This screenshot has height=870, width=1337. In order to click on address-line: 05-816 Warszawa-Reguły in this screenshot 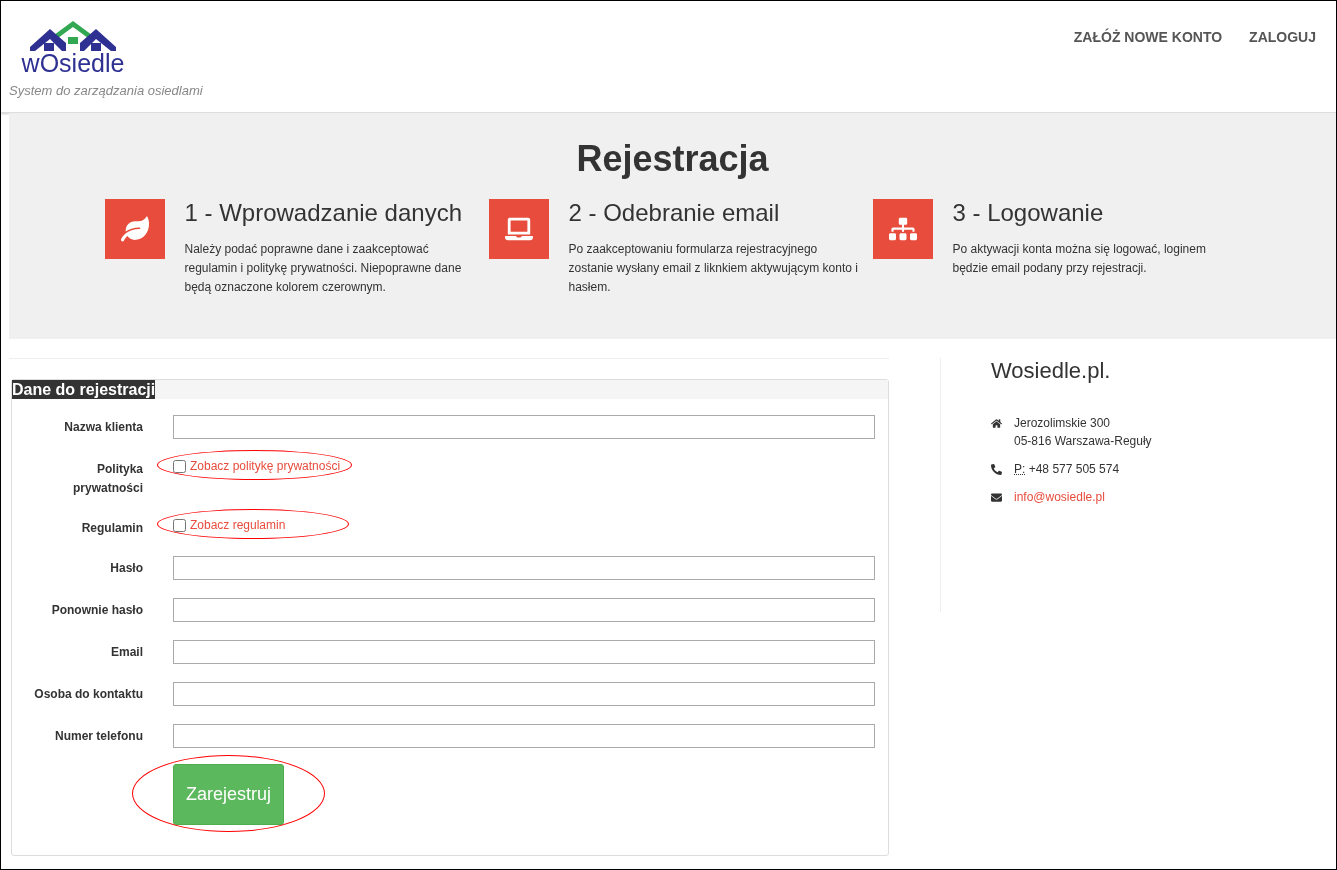, I will do `click(1083, 441)`.